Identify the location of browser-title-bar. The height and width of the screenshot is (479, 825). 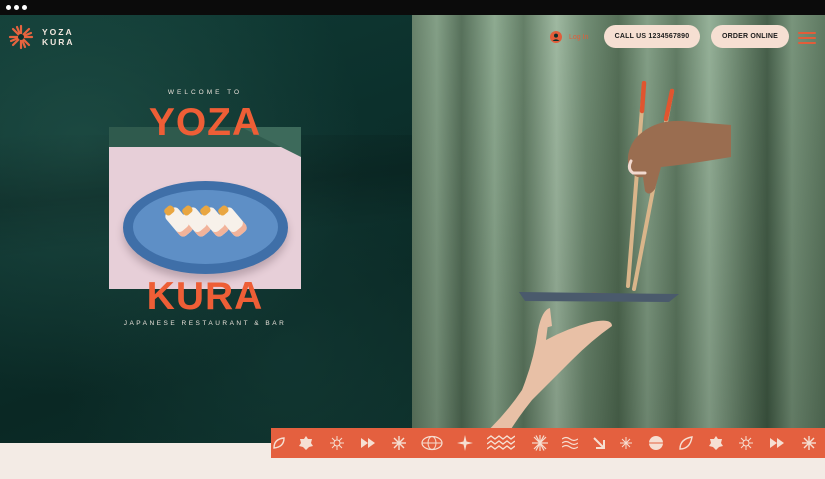
(412, 7).